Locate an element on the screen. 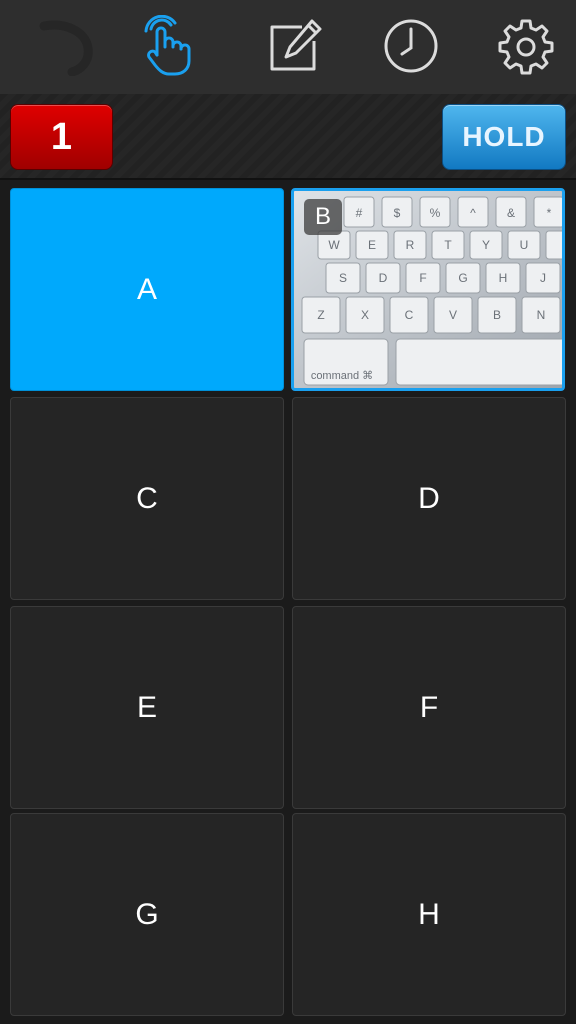 The height and width of the screenshot is (1024, 576). key-label: Y is located at coordinates (486, 245).